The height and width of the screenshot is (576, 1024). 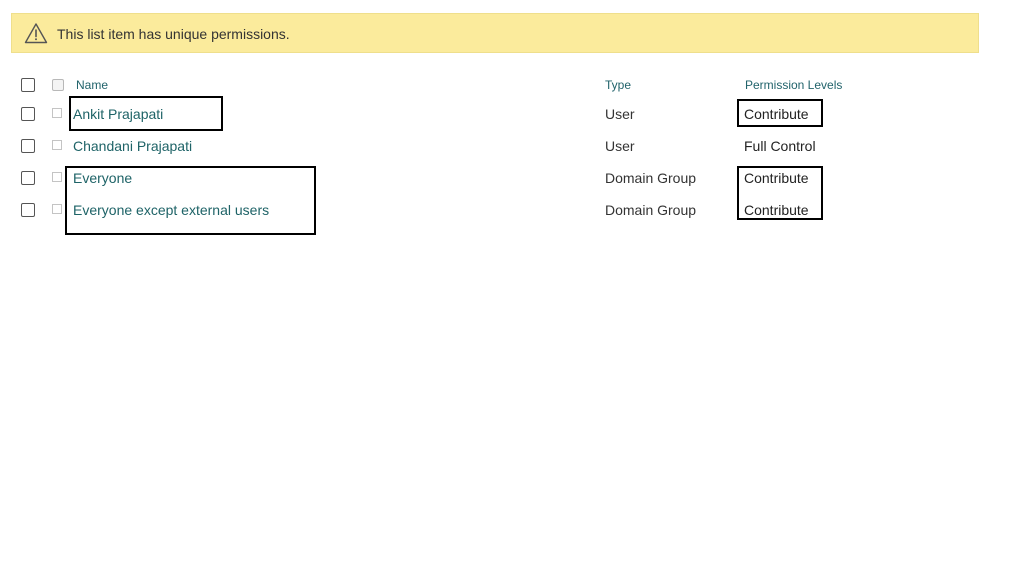 What do you see at coordinates (618, 85) in the screenshot?
I see `column-header-type: Type` at bounding box center [618, 85].